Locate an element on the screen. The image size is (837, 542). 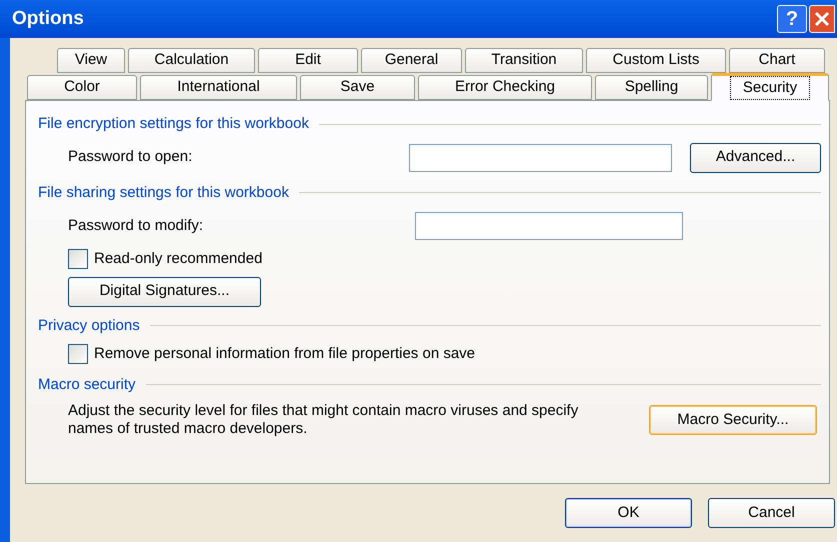
dialog-button: OK is located at coordinates (628, 513).